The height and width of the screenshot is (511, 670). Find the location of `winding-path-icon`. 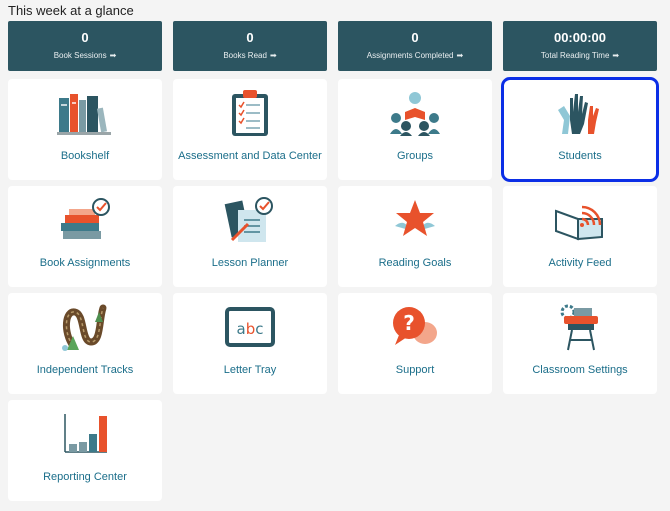

winding-path-icon is located at coordinates (85, 327).